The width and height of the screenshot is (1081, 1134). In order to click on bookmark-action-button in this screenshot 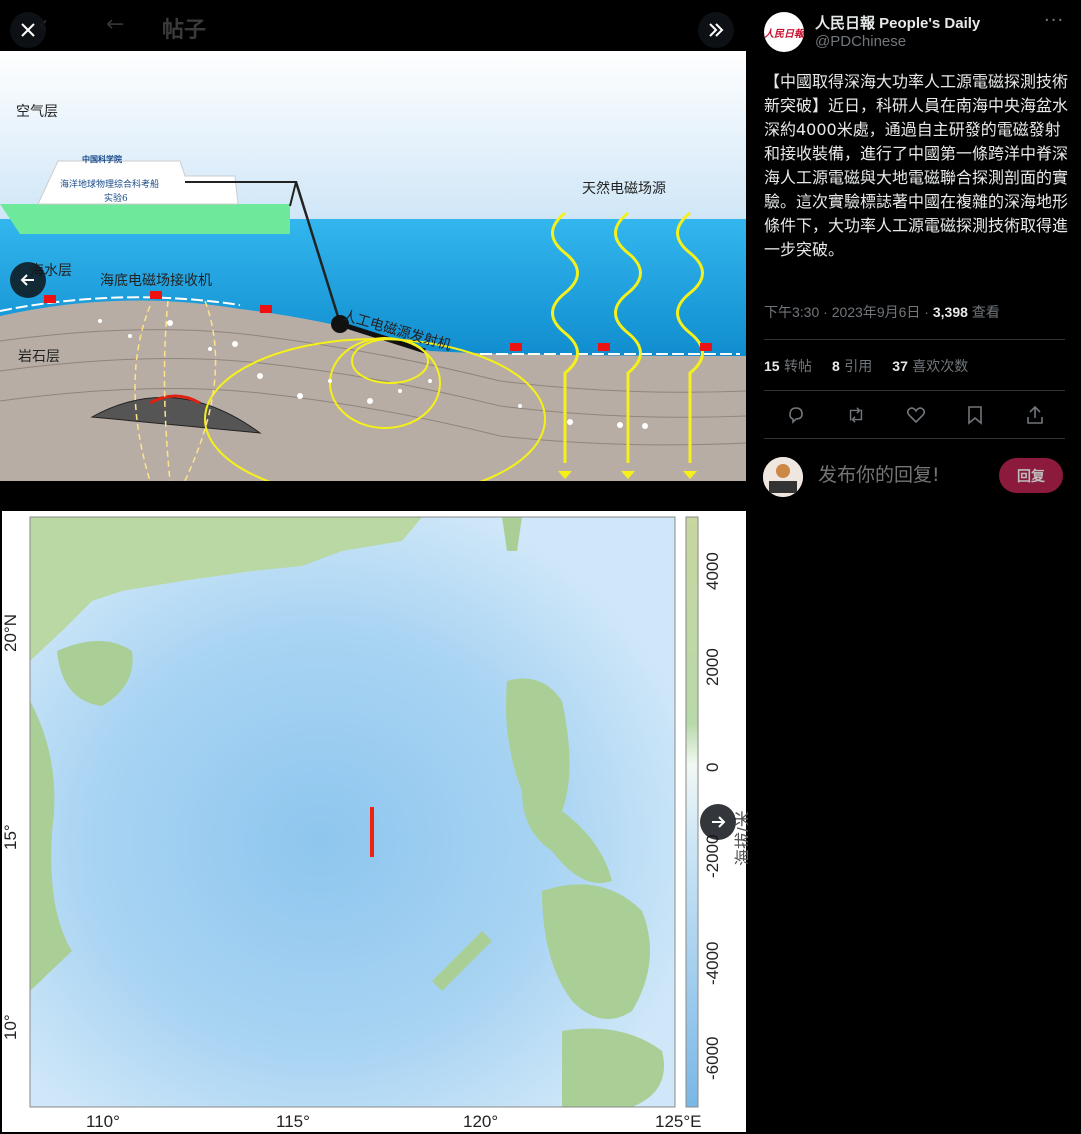, I will do `click(975, 415)`.